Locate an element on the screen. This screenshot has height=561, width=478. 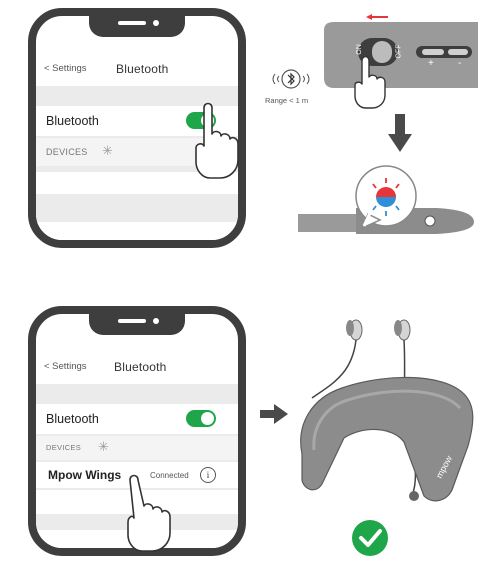
volume-up-label: + is located at coordinates (431, 63).